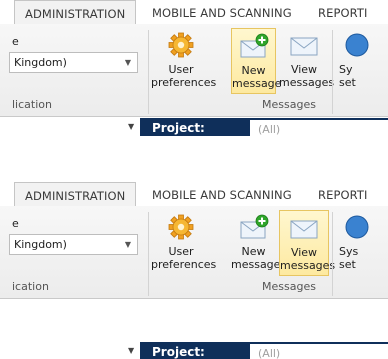 This screenshot has height=359, width=388. I want to click on system-settings-line1: Sy, so click(346, 69).